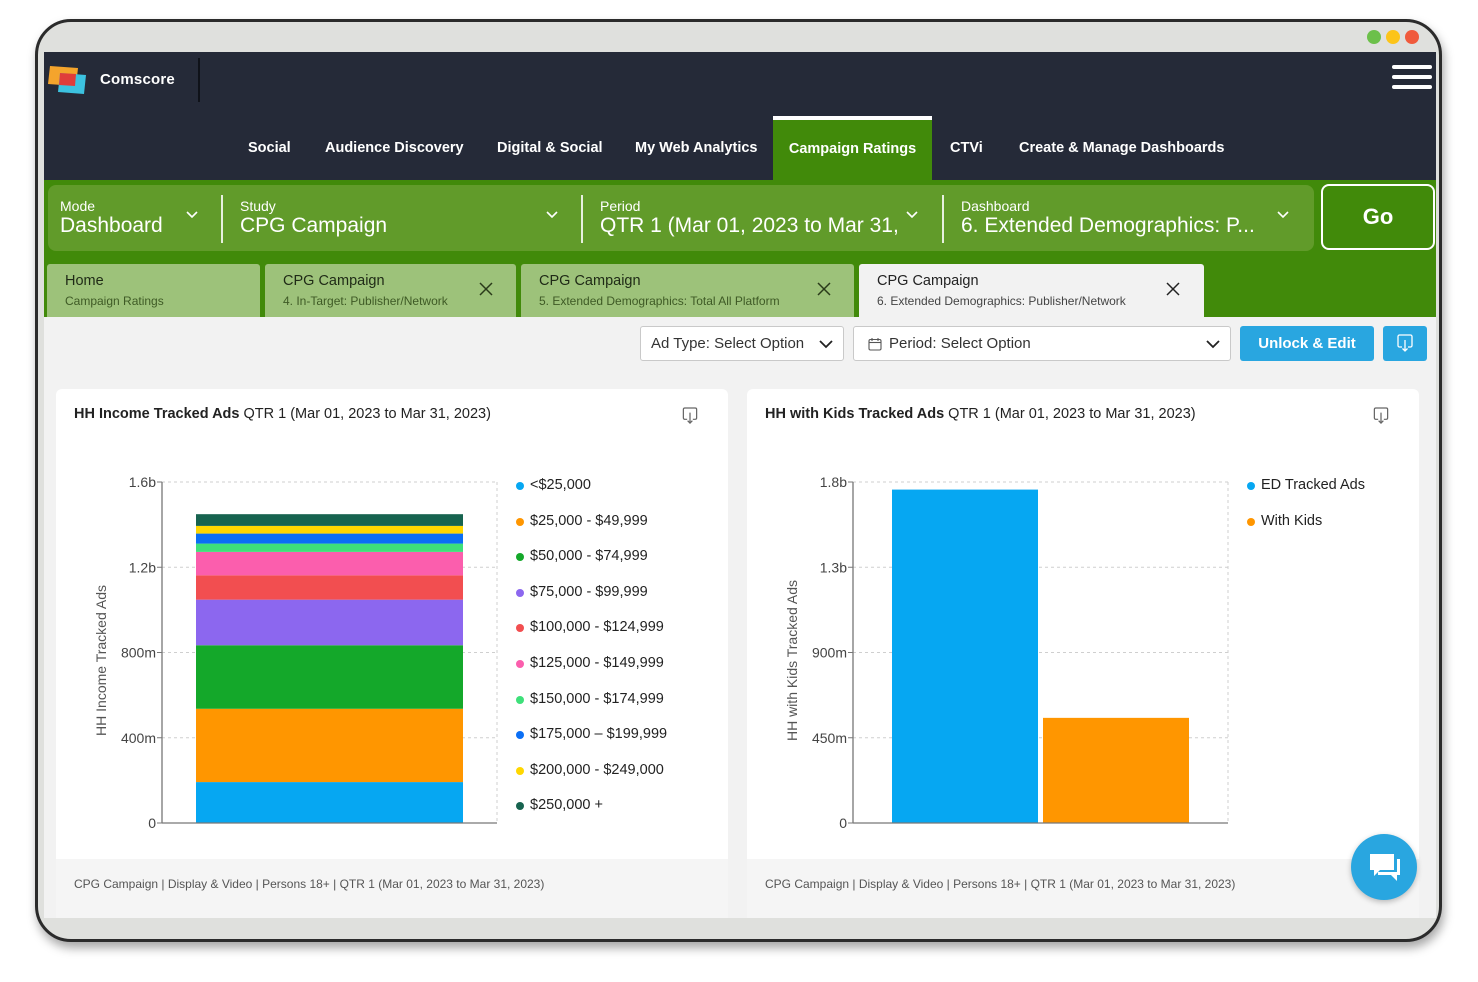 The width and height of the screenshot is (1478, 982). I want to click on maximize-dot-icon, so click(1393, 37).